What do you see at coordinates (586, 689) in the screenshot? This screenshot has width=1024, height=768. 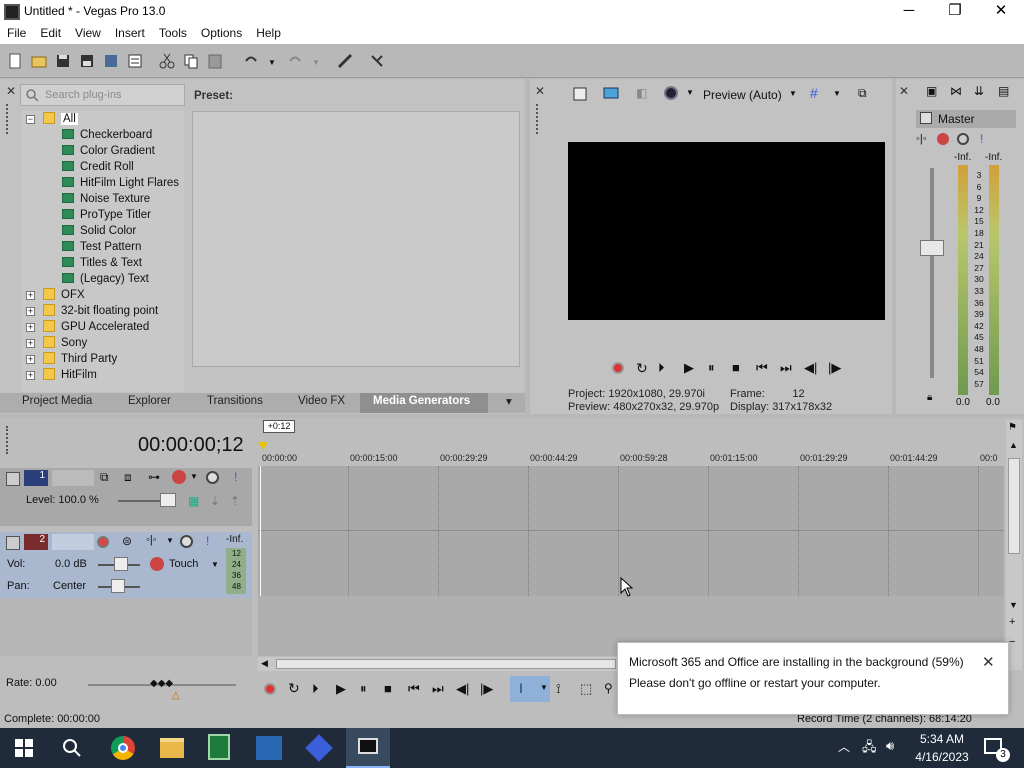 I see `selection-tool-icon: ⬚` at bounding box center [586, 689].